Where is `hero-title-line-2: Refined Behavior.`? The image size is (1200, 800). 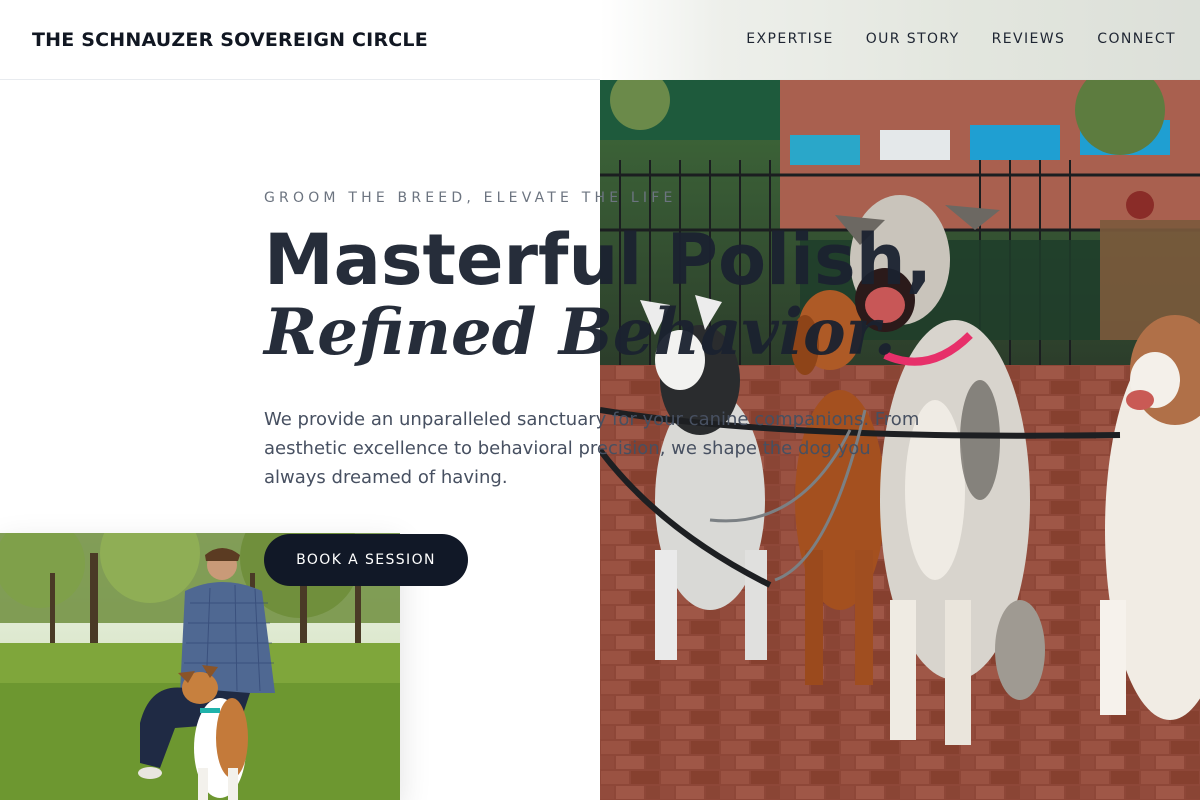
hero-title-line-2: Refined Behavior. is located at coordinates (580, 332).